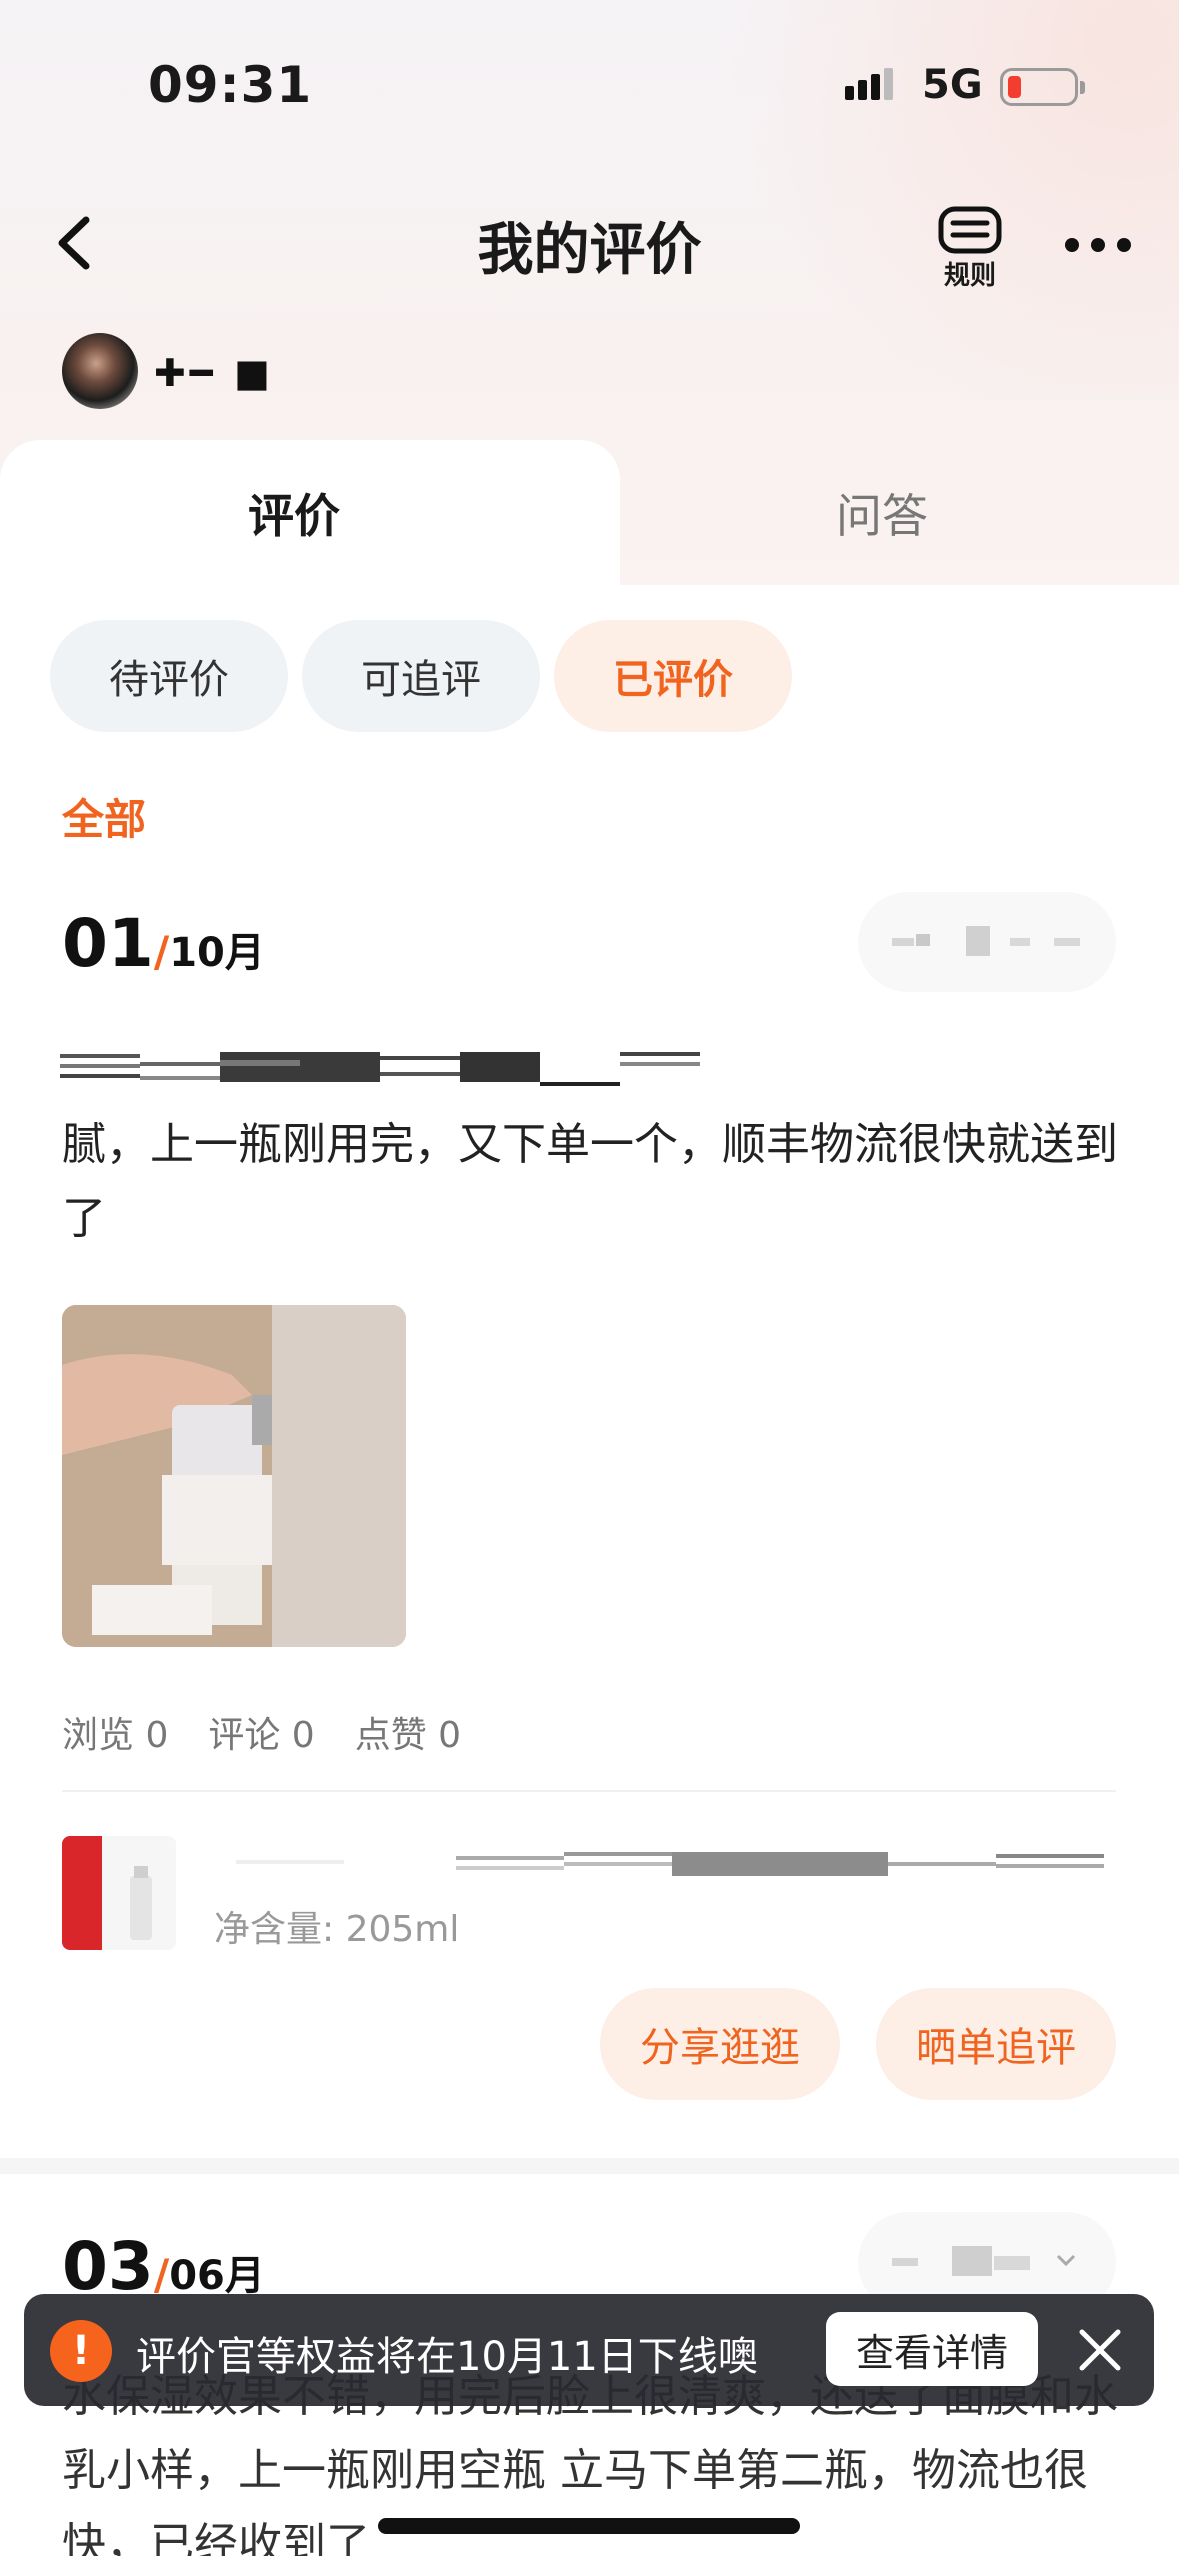 The height and width of the screenshot is (2556, 1179). What do you see at coordinates (589, 1791) in the screenshot?
I see `divider` at bounding box center [589, 1791].